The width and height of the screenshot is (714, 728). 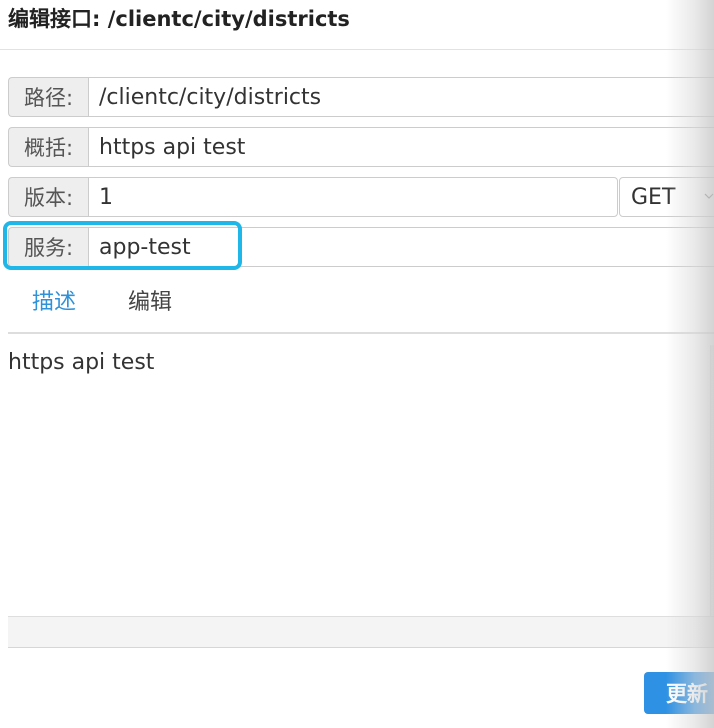 I want to click on tabs-divider, so click(x=361, y=333).